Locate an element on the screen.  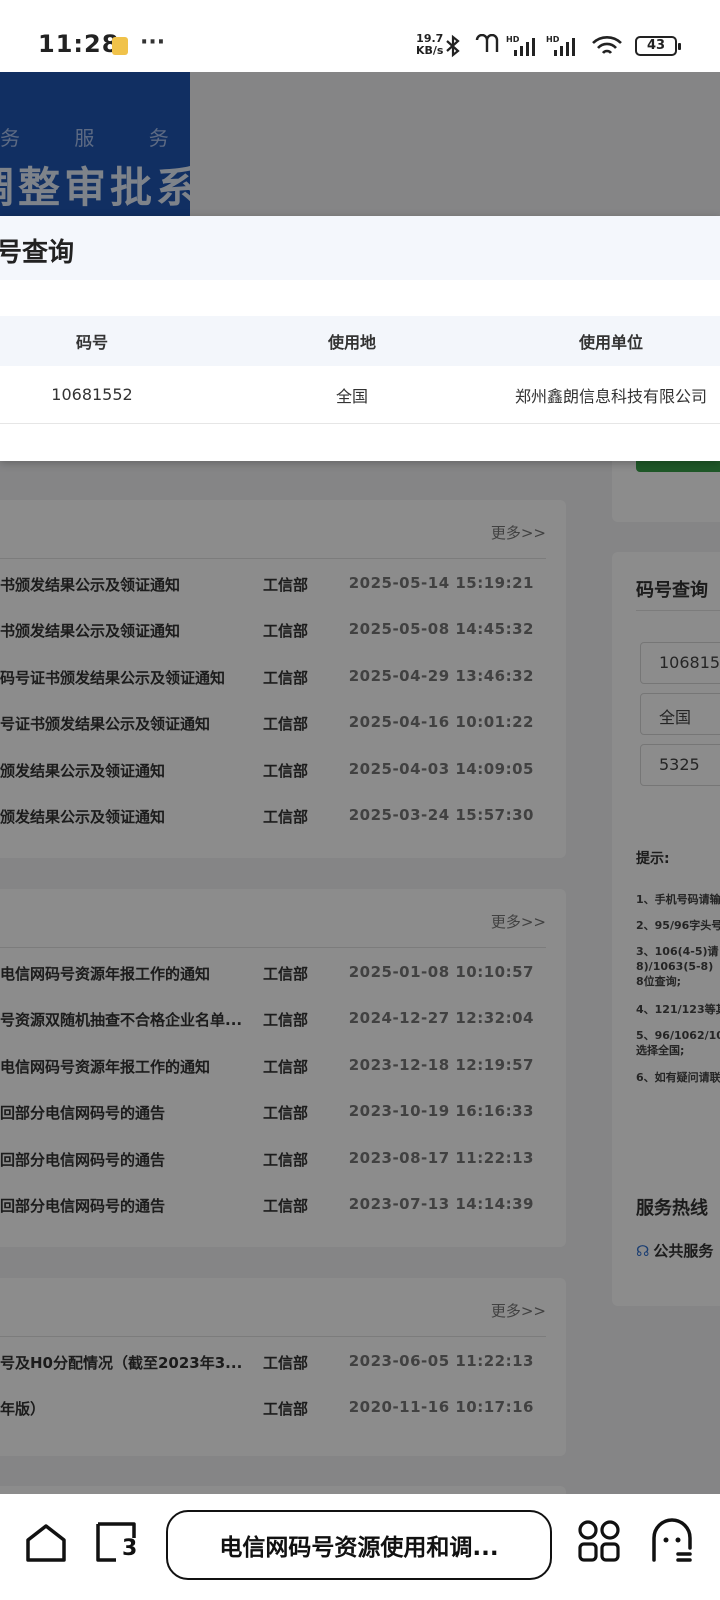
bluetooth-icon is located at coordinates (453, 46).